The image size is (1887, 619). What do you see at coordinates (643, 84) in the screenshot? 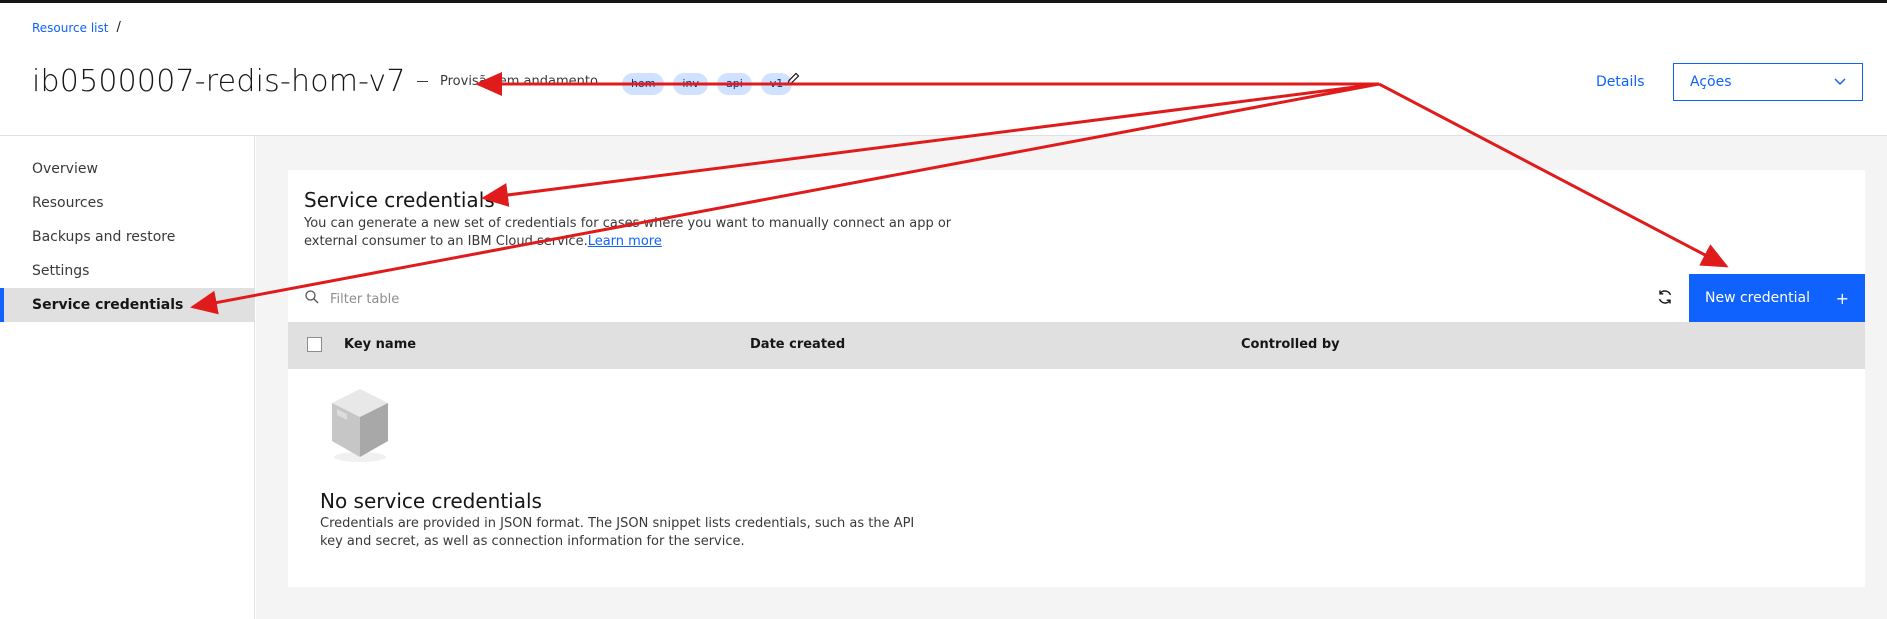
I see `tag: hom` at bounding box center [643, 84].